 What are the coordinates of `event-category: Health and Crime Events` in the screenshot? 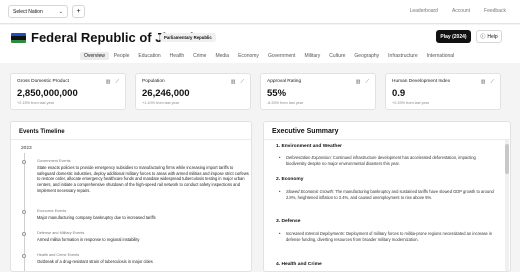 It's located at (58, 255).